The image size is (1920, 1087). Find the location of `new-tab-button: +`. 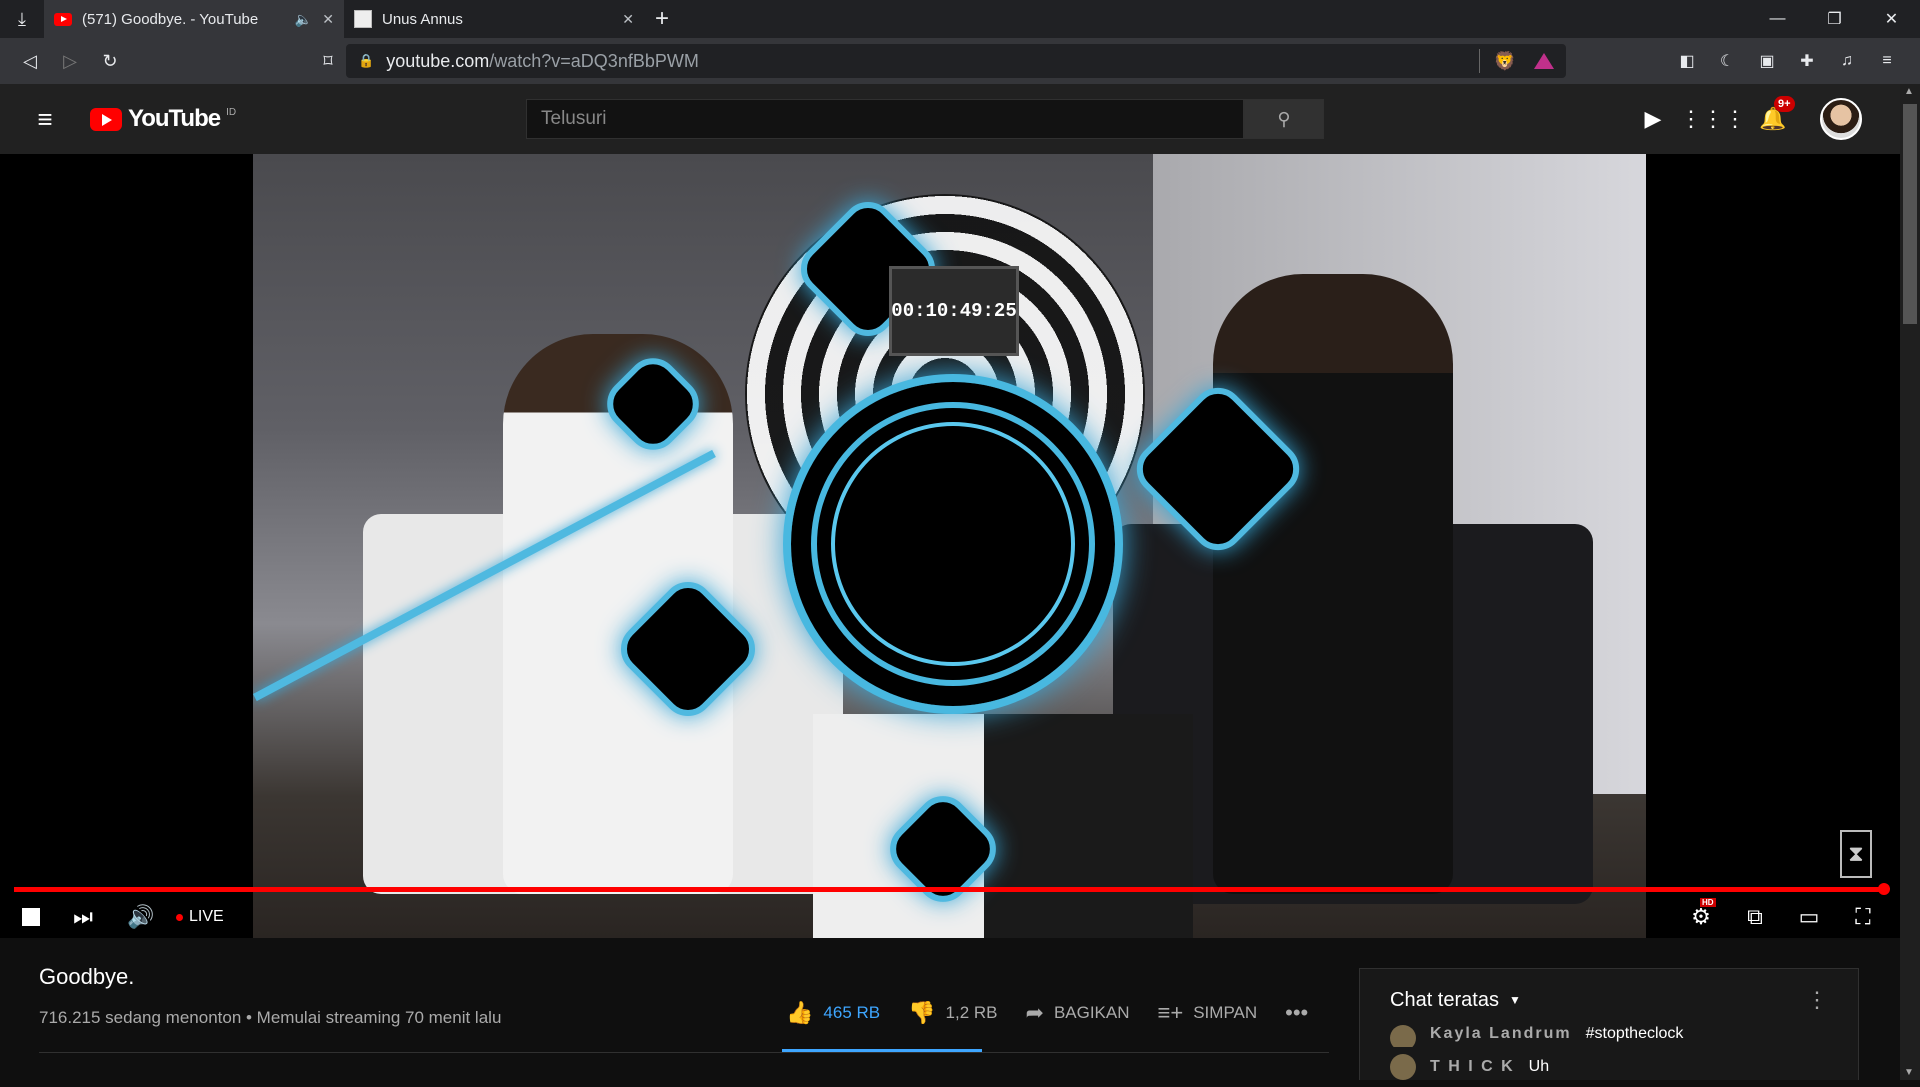

new-tab-button: + is located at coordinates (662, 19).